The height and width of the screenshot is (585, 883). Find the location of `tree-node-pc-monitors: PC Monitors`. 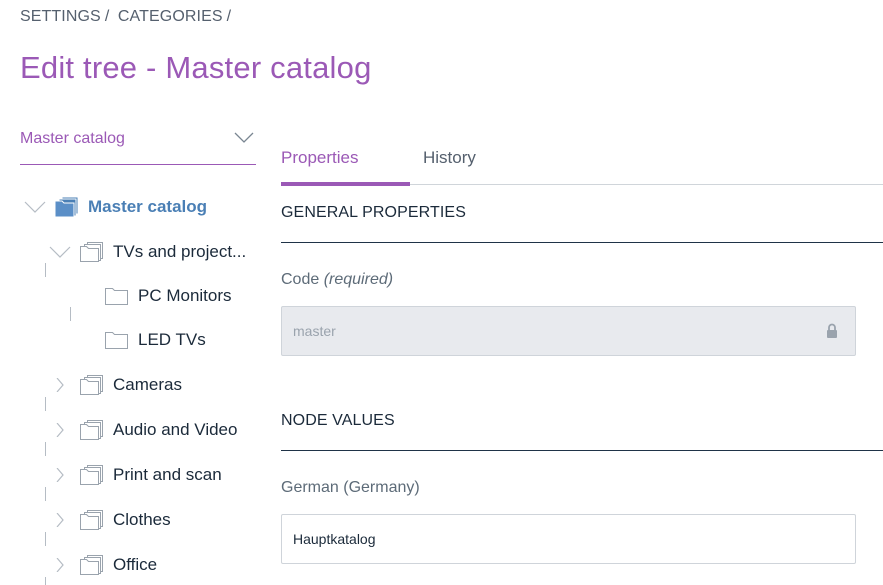

tree-node-pc-monitors: PC Monitors is located at coordinates (168, 296).